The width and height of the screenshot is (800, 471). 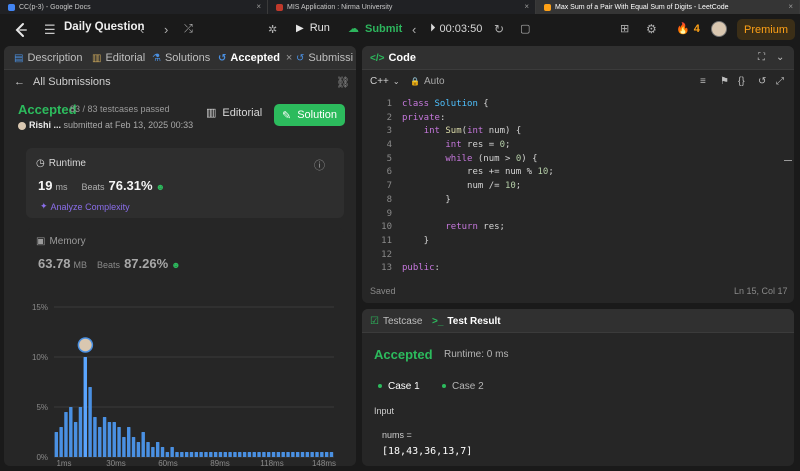 I want to click on tab-description: ▤ Description, so click(x=48, y=58).